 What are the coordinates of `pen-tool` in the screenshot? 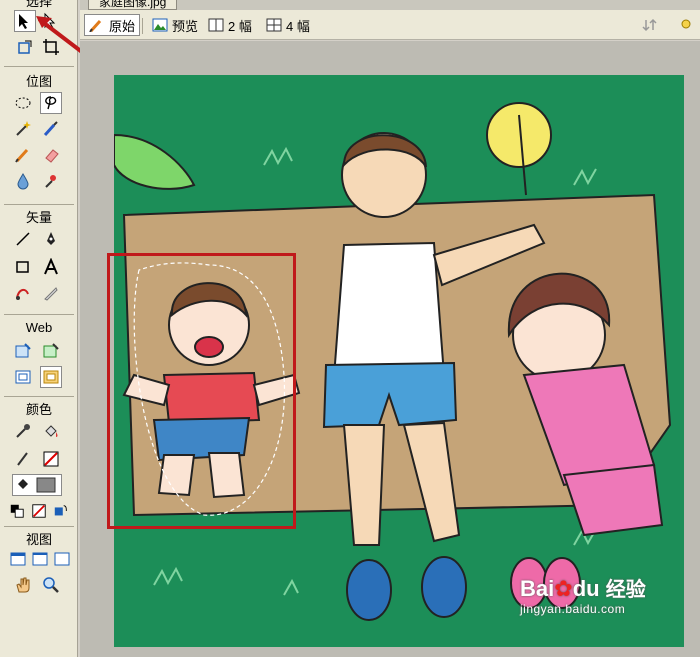 It's located at (51, 239).